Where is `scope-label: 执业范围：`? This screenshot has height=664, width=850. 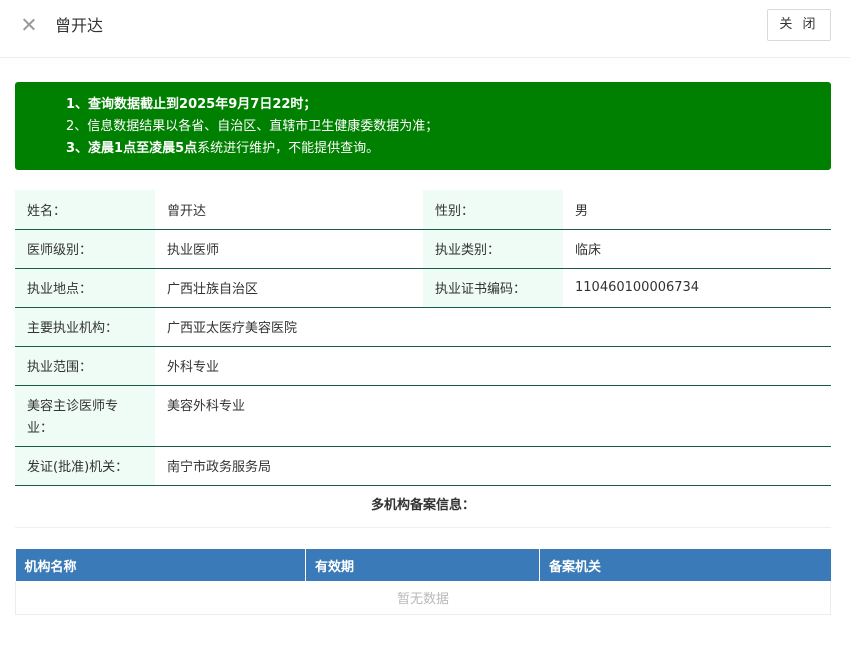 scope-label: 执业范围： is located at coordinates (85, 366).